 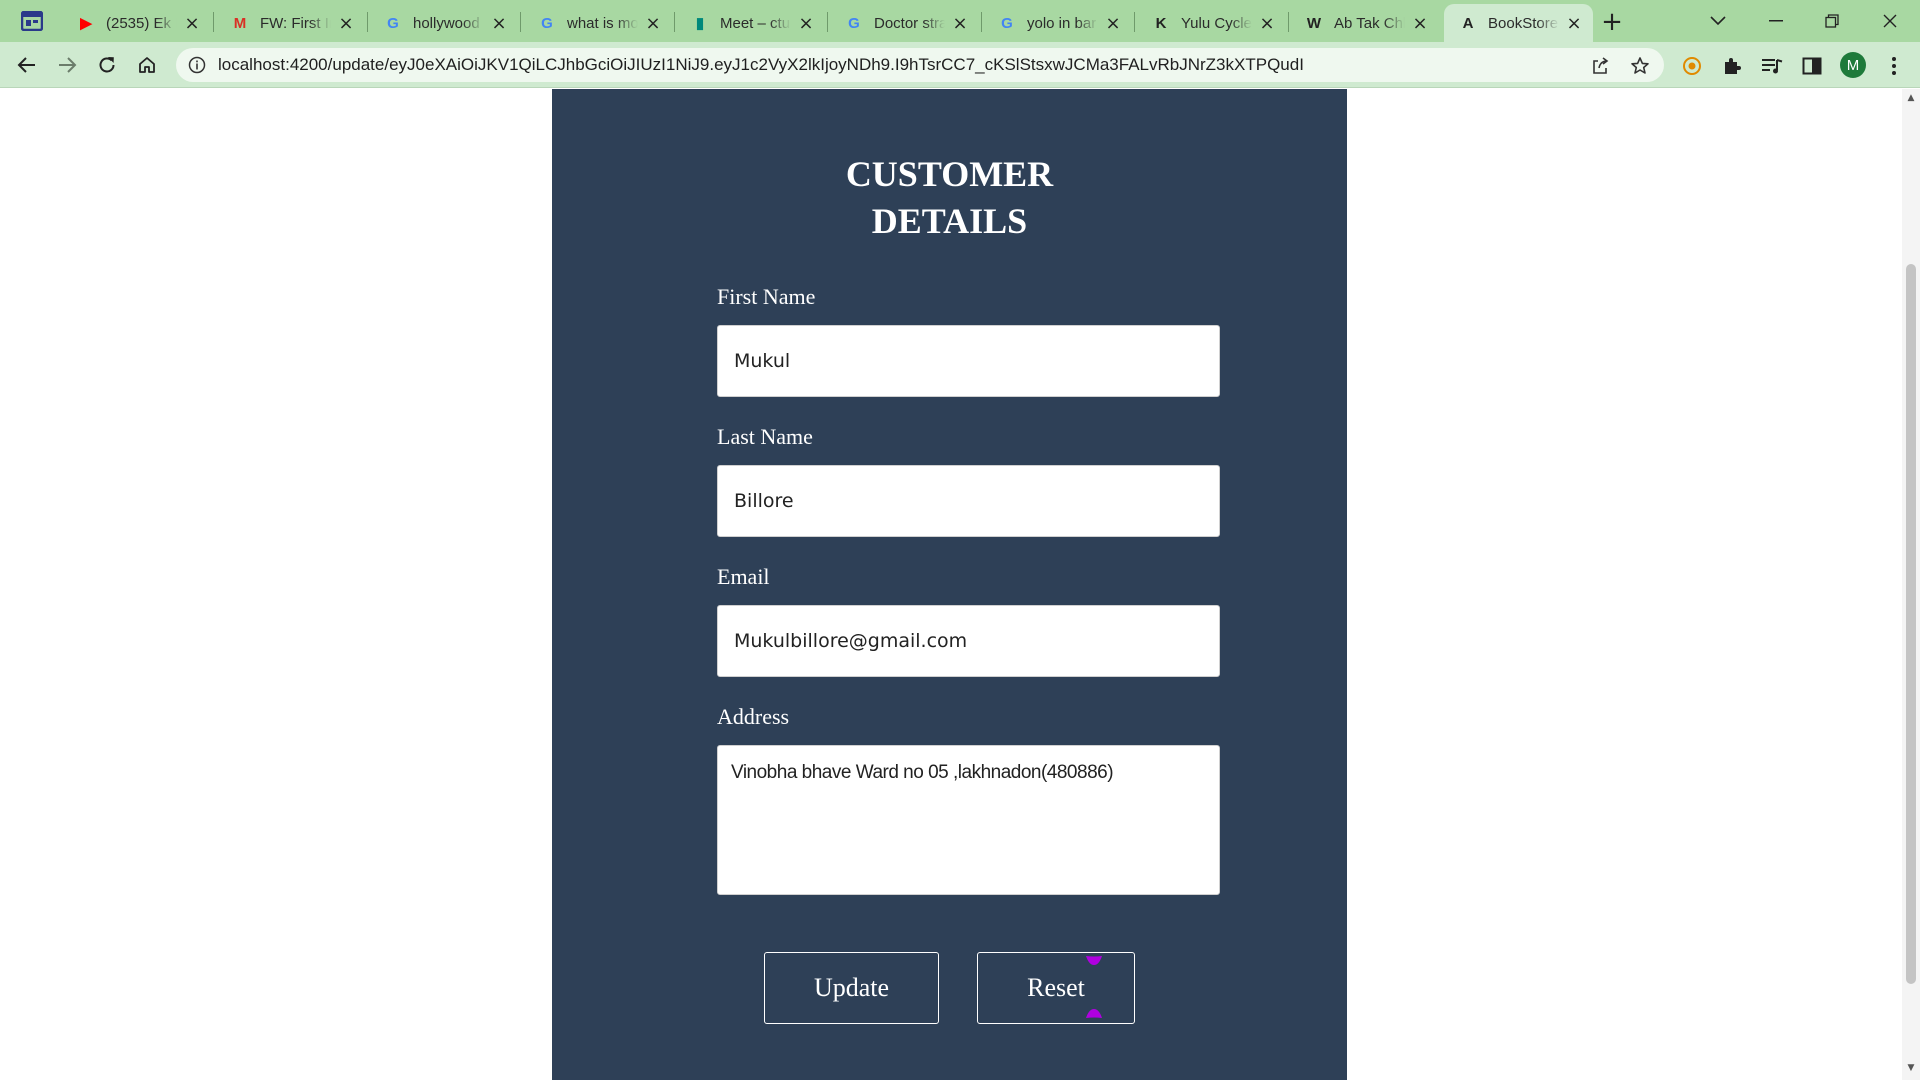 What do you see at coordinates (765, 436) in the screenshot?
I see `last-name-label: Last Name` at bounding box center [765, 436].